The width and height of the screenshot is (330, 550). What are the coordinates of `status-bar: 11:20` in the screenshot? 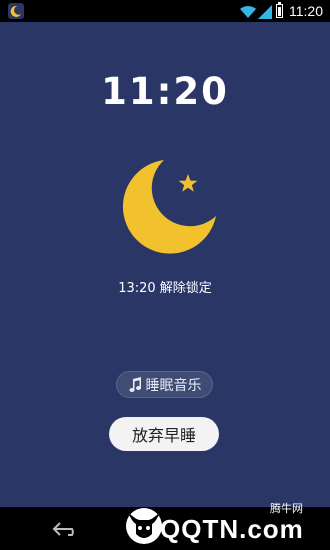 It's located at (165, 11).